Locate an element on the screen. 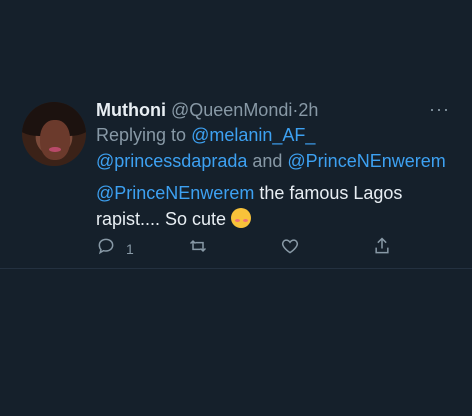 This screenshot has width=472, height=416. replying-to-label: Replying to is located at coordinates (144, 135).